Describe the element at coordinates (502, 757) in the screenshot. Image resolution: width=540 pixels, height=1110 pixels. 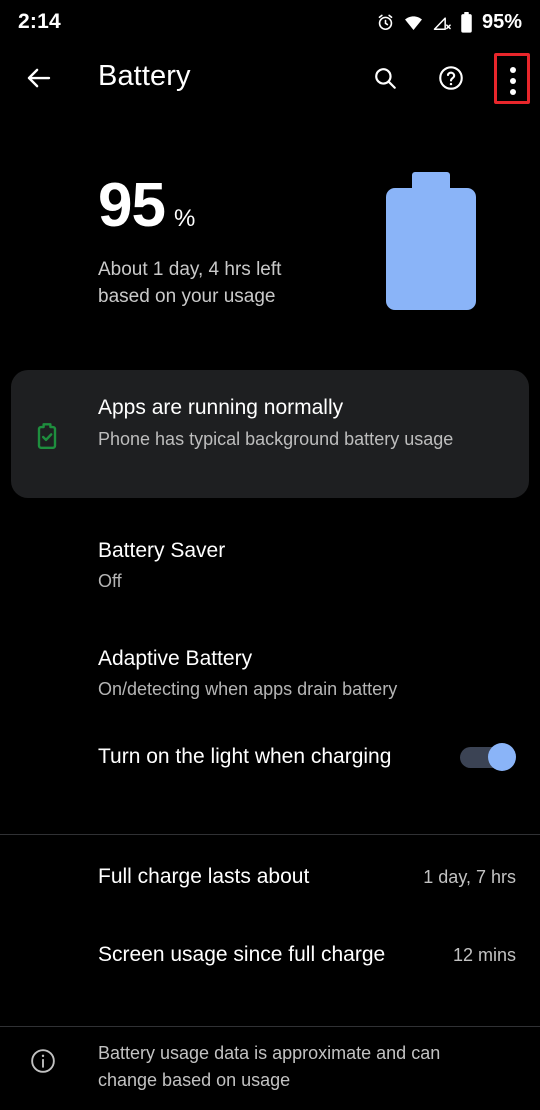
I see `toggle-thumb` at that location.